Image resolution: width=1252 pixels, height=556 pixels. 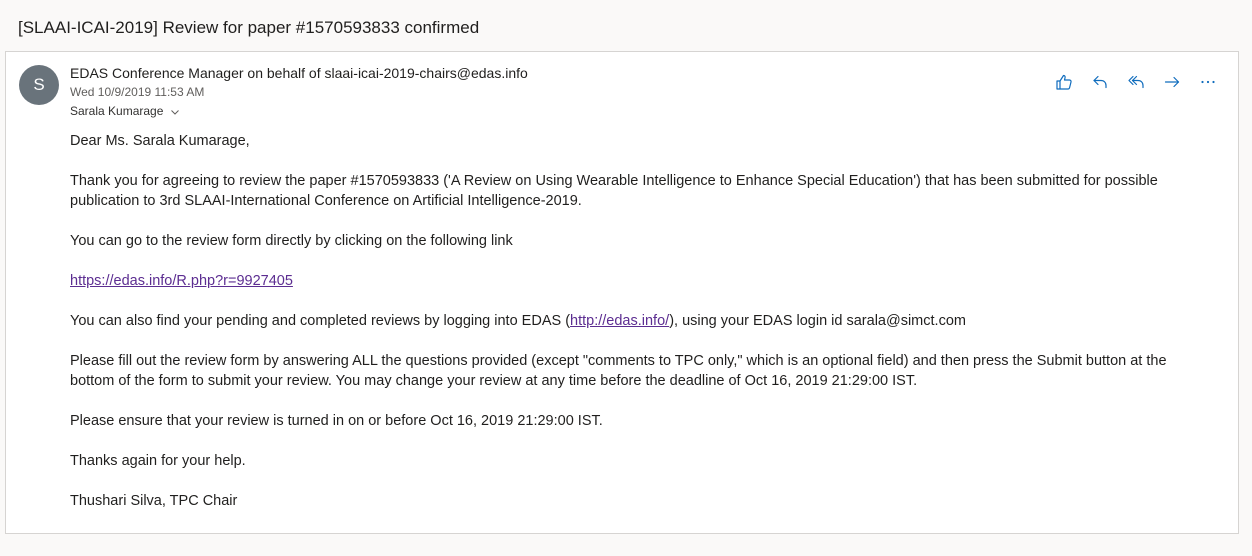 What do you see at coordinates (39, 85) in the screenshot?
I see `sender-avatar: S` at bounding box center [39, 85].